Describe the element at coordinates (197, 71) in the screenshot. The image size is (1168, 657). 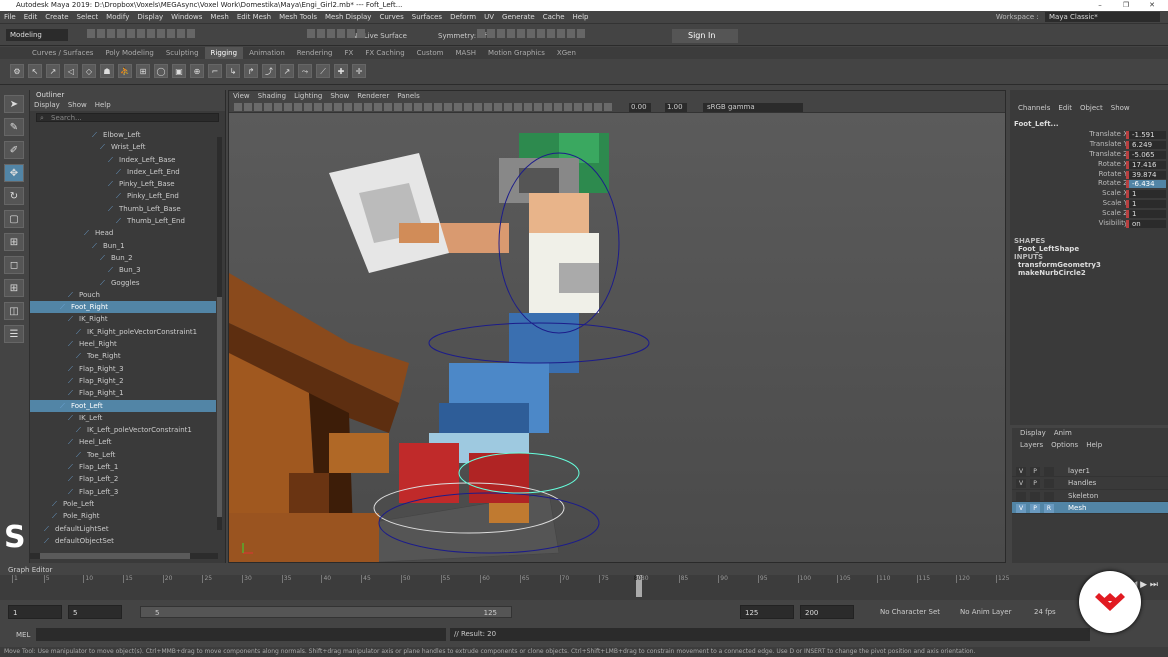
I see `shelf-tool-icon: ⊕` at that location.